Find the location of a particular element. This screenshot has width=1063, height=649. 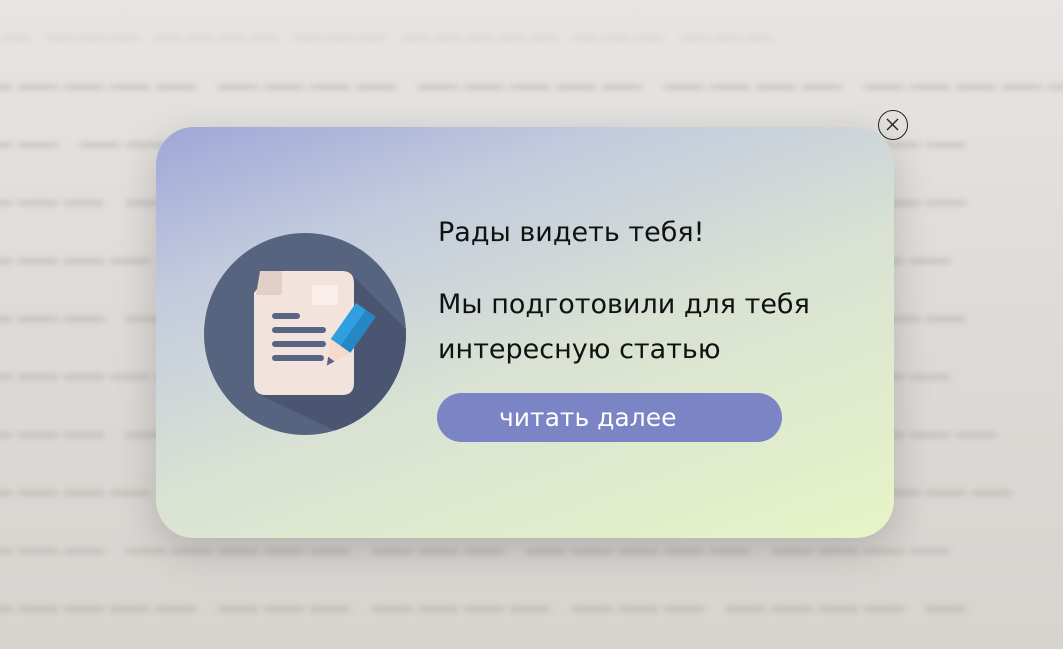

popup-greeting: Рады видеть тебя! is located at coordinates (571, 232).